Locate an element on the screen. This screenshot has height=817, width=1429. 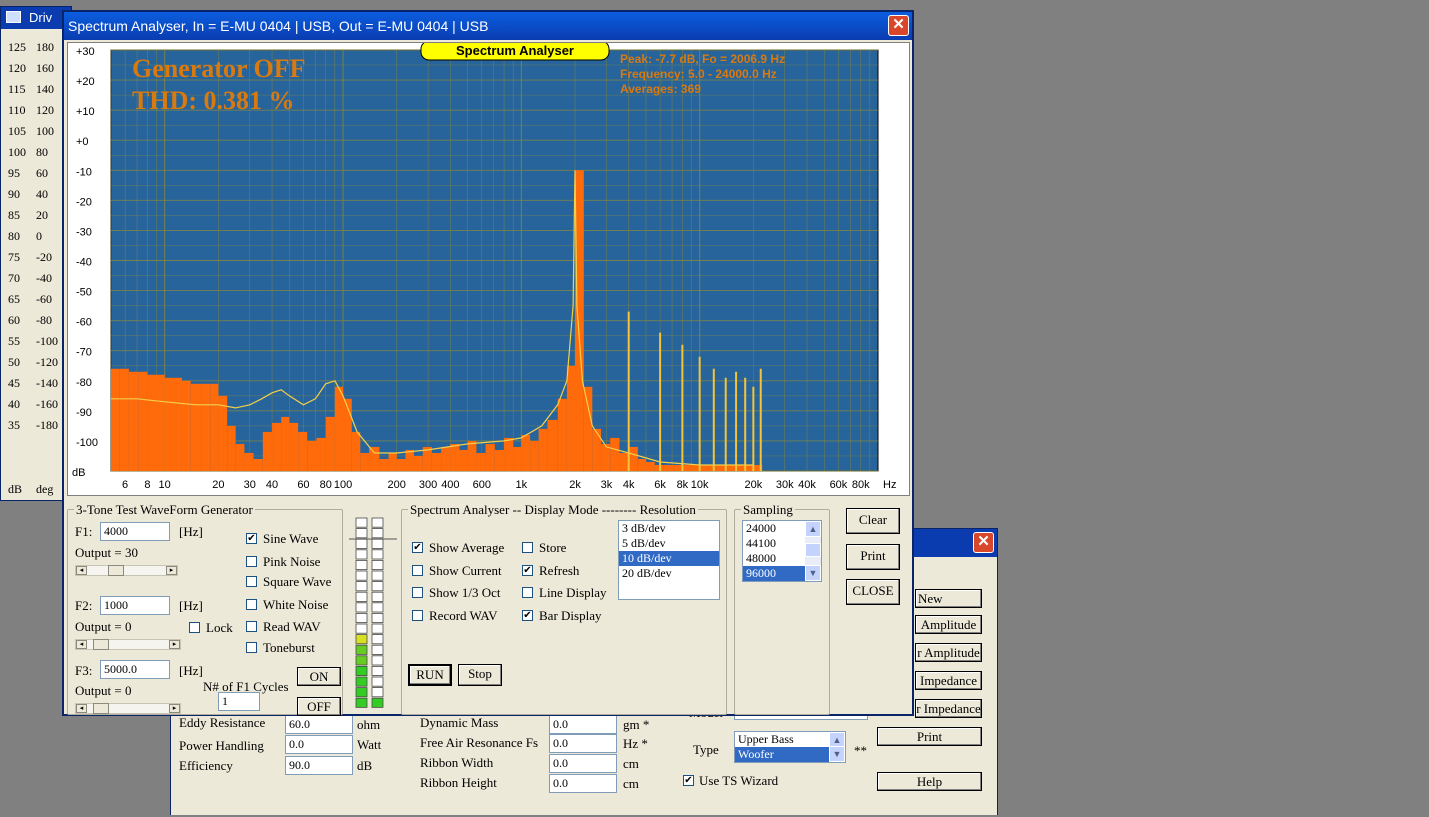
wave-toneburst-checkbox is located at coordinates (251, 647).